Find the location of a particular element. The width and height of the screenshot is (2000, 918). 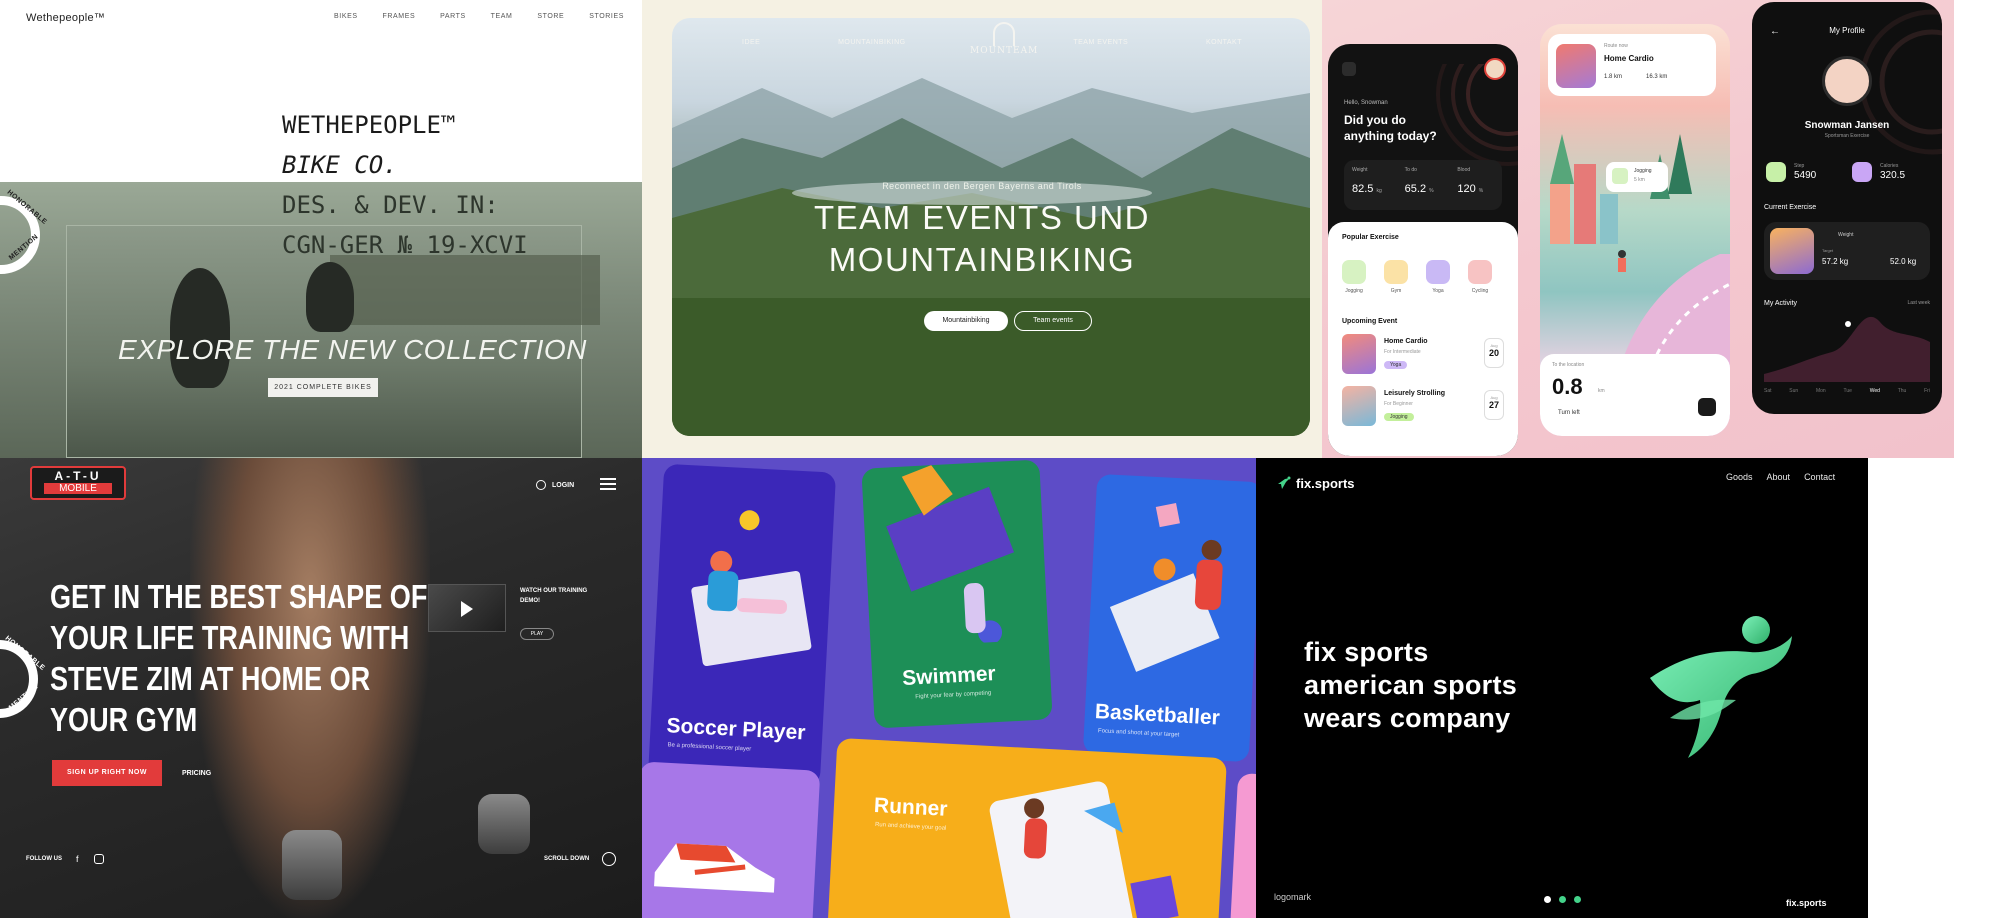

rider-left is located at coordinates (200, 328).